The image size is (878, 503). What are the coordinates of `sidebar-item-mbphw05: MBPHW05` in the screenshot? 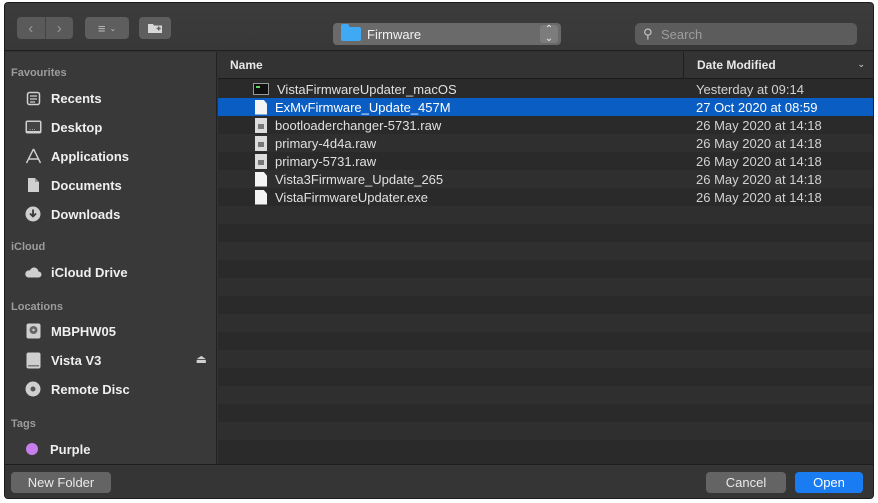 It's located at (111, 331).